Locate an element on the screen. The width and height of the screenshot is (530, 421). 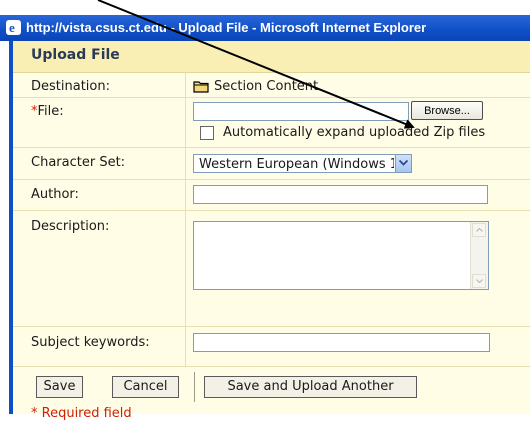
save-and-upload-another-button: Save and Upload Another is located at coordinates (310, 387).